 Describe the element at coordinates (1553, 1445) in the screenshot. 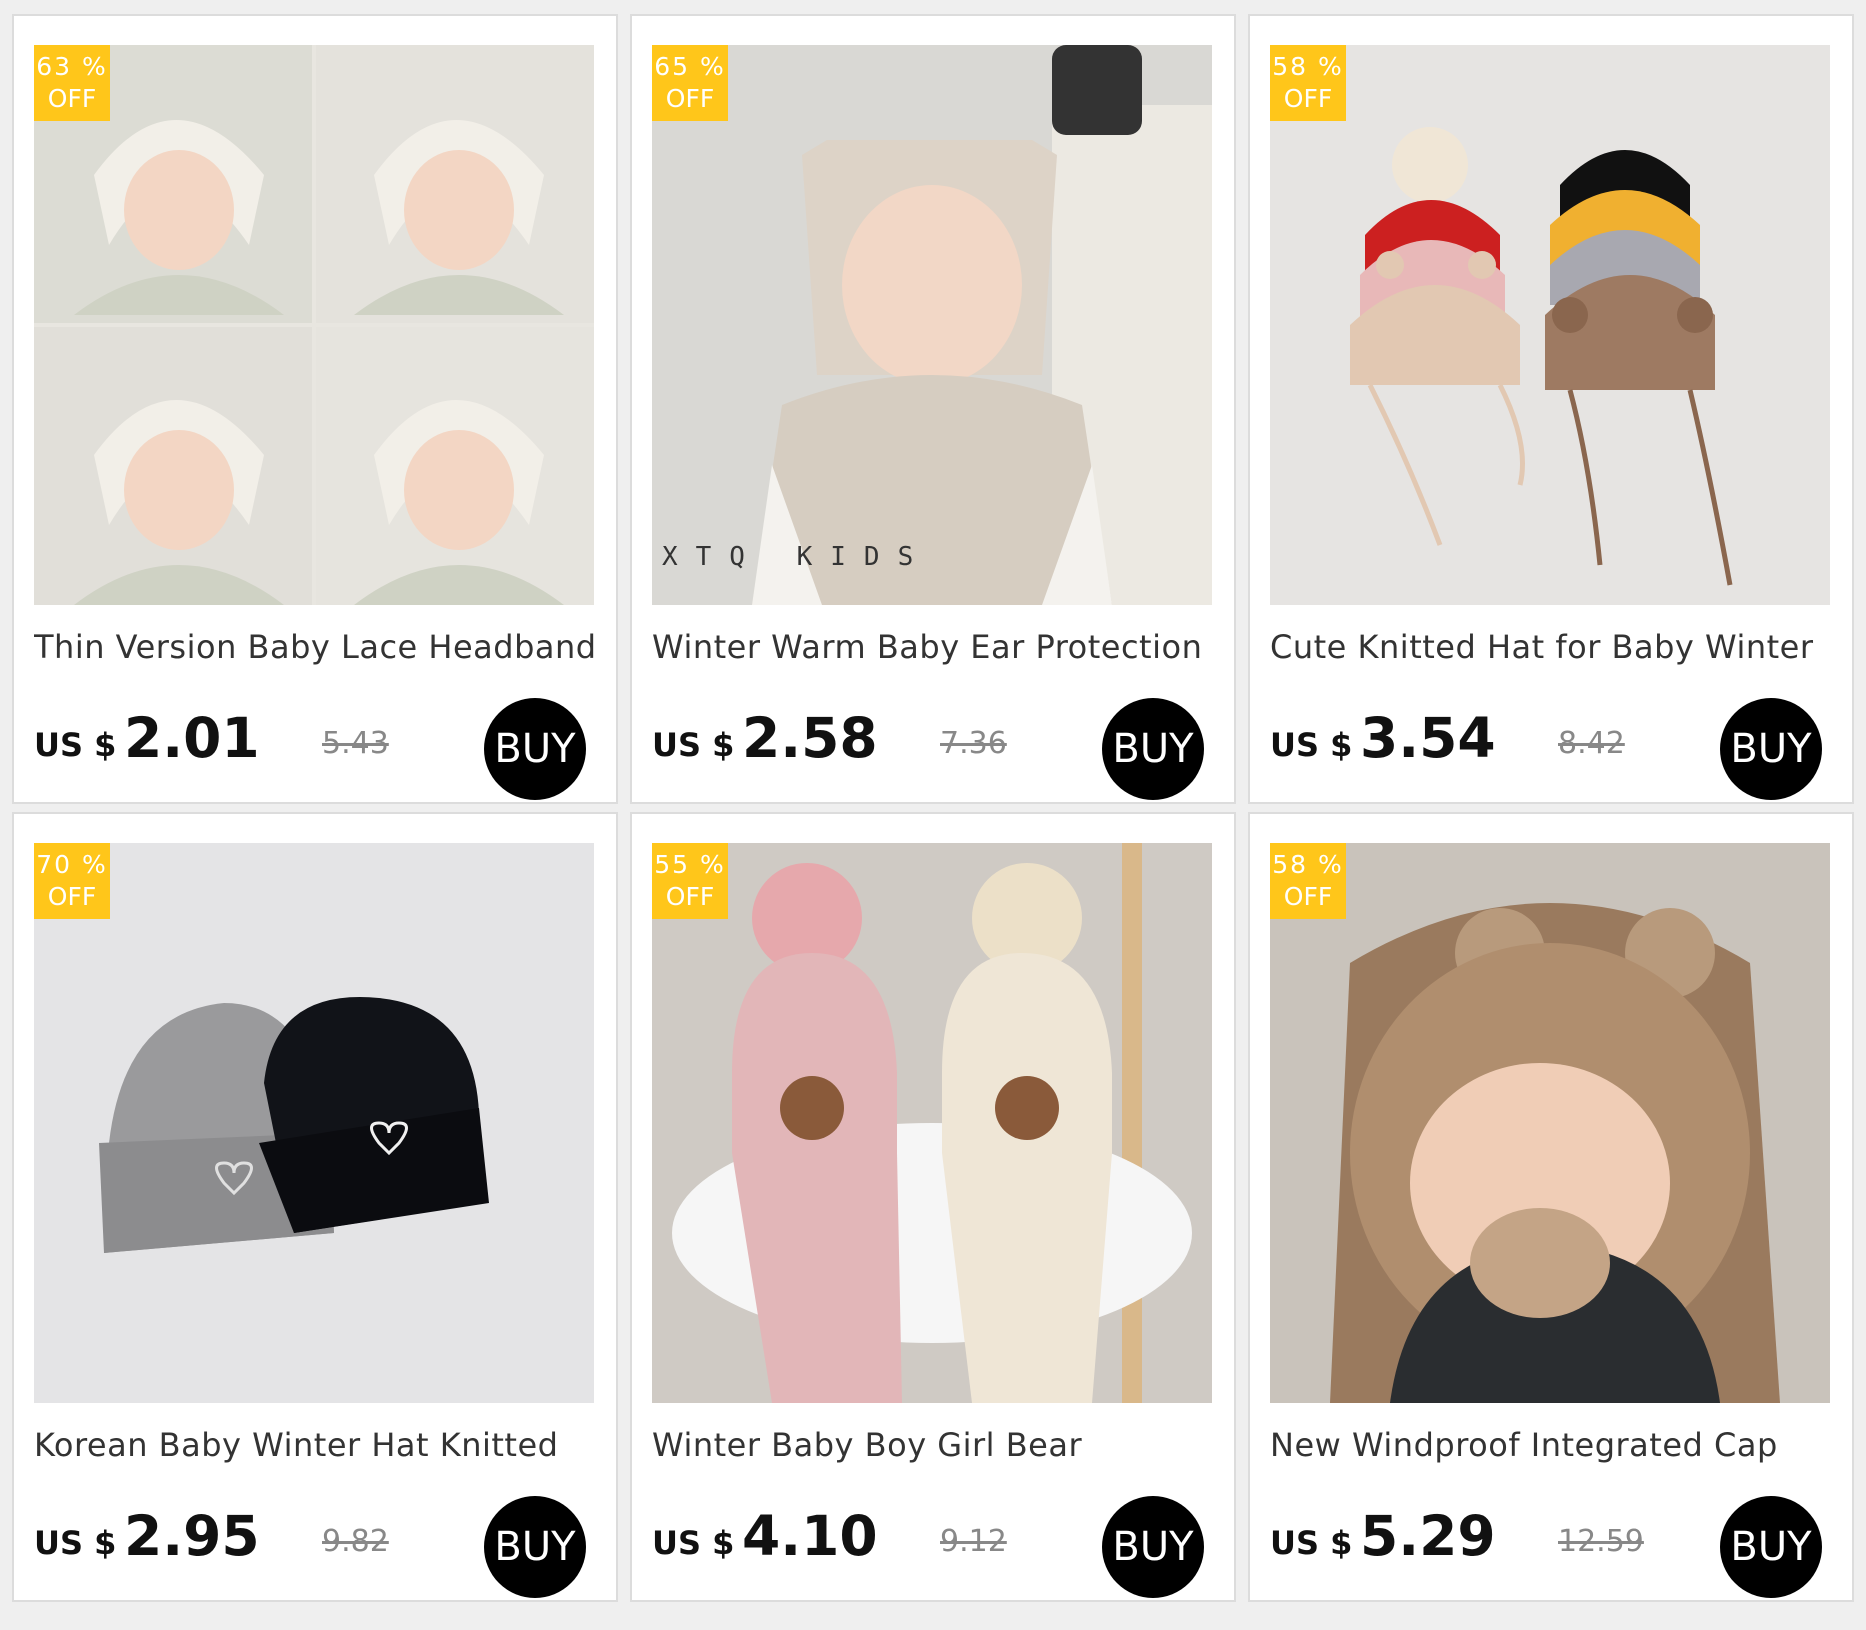

I see `product-title: New Windproof Integrated Cap` at that location.